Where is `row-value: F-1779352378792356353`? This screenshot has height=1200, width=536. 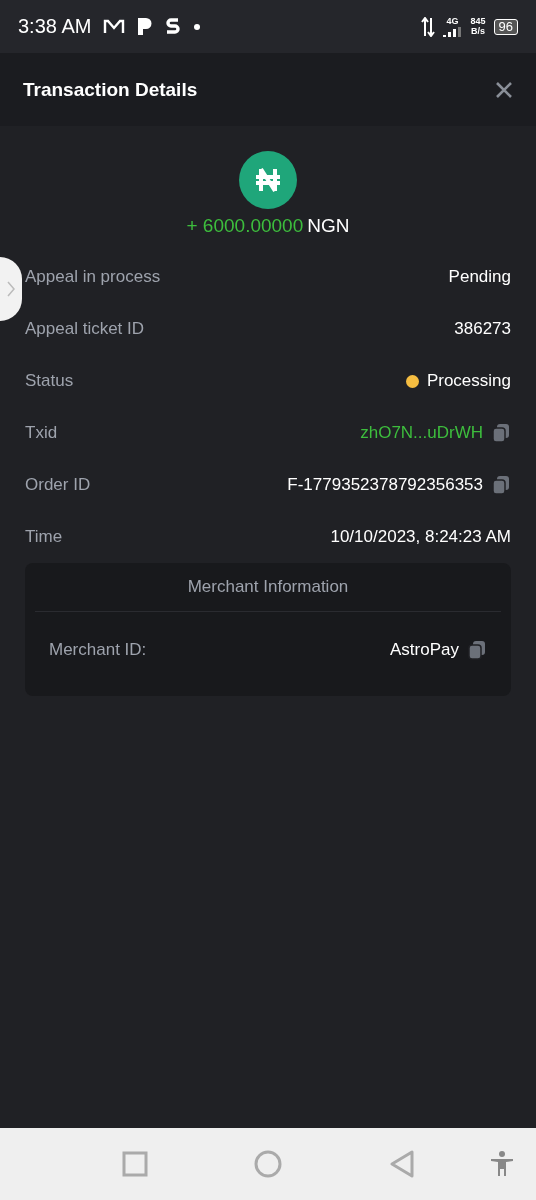
row-value: F-1779352378792356353 is located at coordinates (385, 485).